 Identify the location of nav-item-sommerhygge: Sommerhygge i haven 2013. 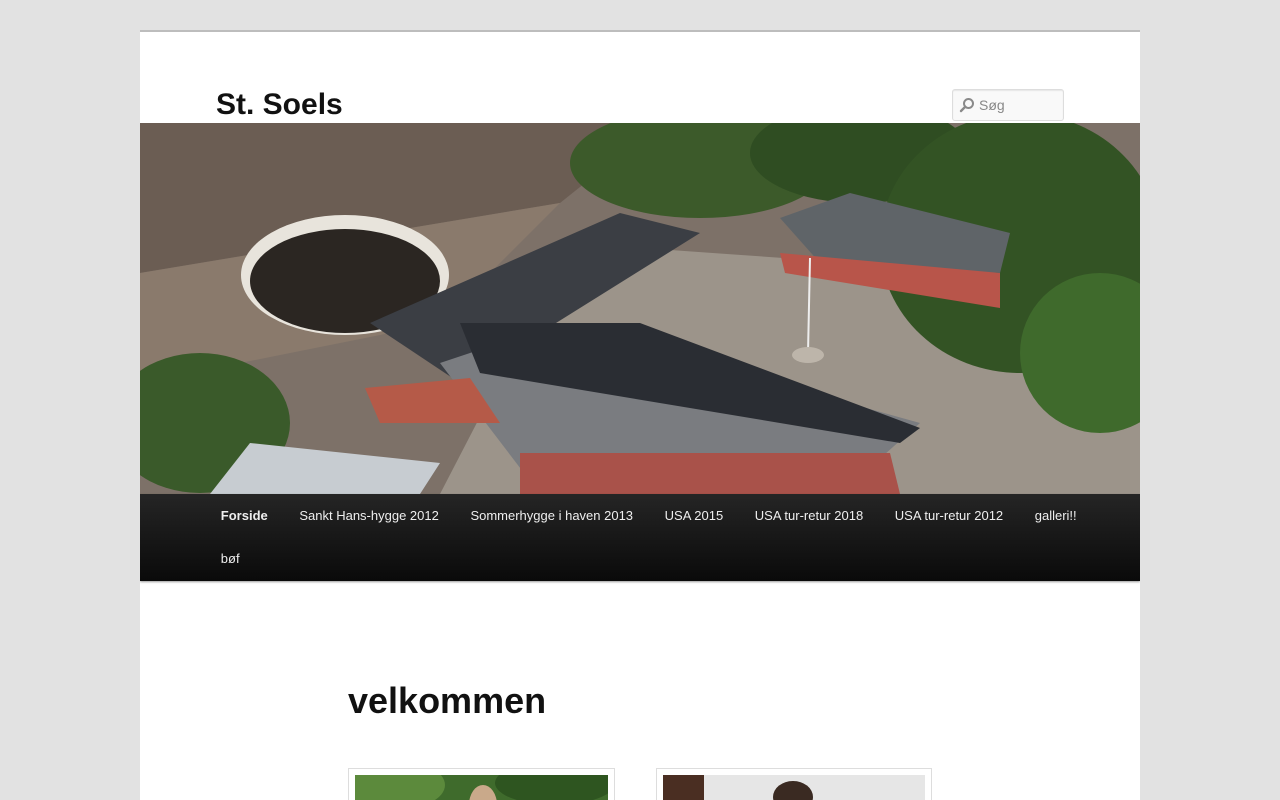
(552, 515).